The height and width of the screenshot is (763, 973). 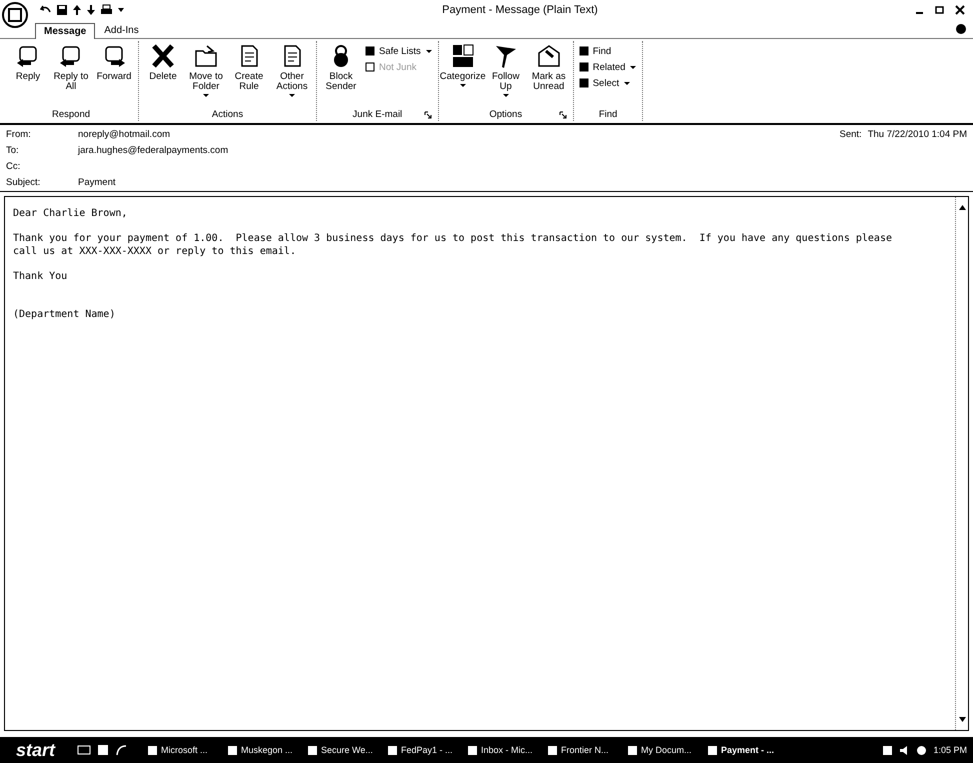 What do you see at coordinates (35, 750) in the screenshot?
I see `start-button: start` at bounding box center [35, 750].